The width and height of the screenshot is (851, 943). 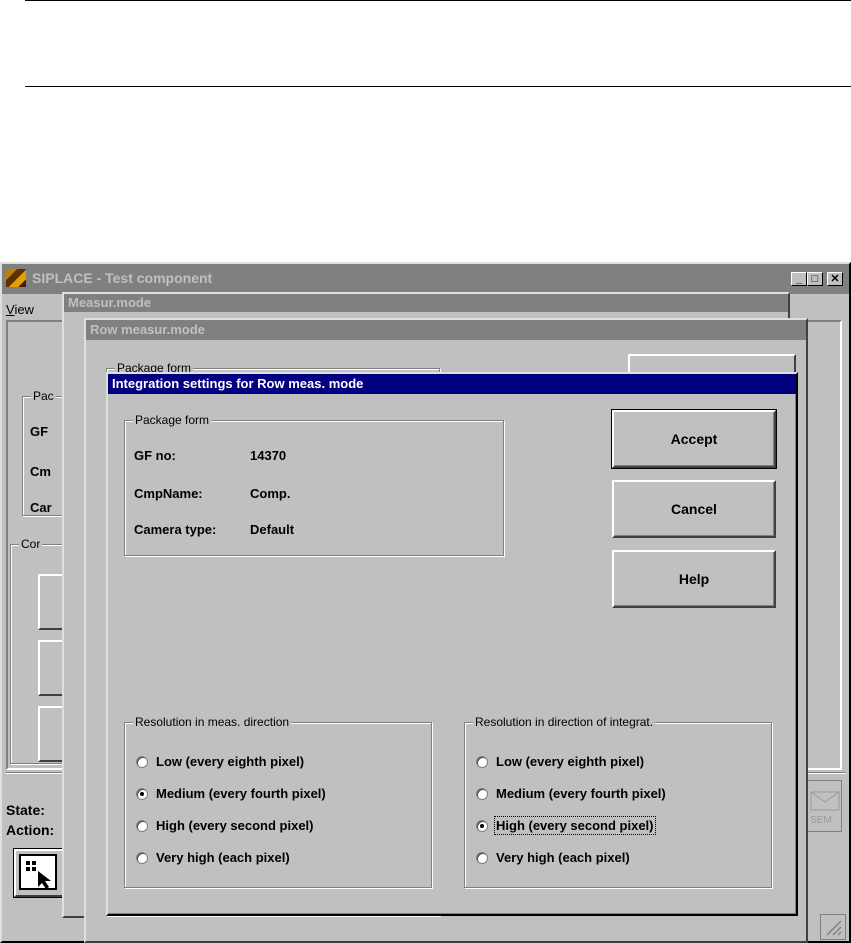 What do you see at coordinates (268, 455) in the screenshot?
I see `gf-no-value: 14370` at bounding box center [268, 455].